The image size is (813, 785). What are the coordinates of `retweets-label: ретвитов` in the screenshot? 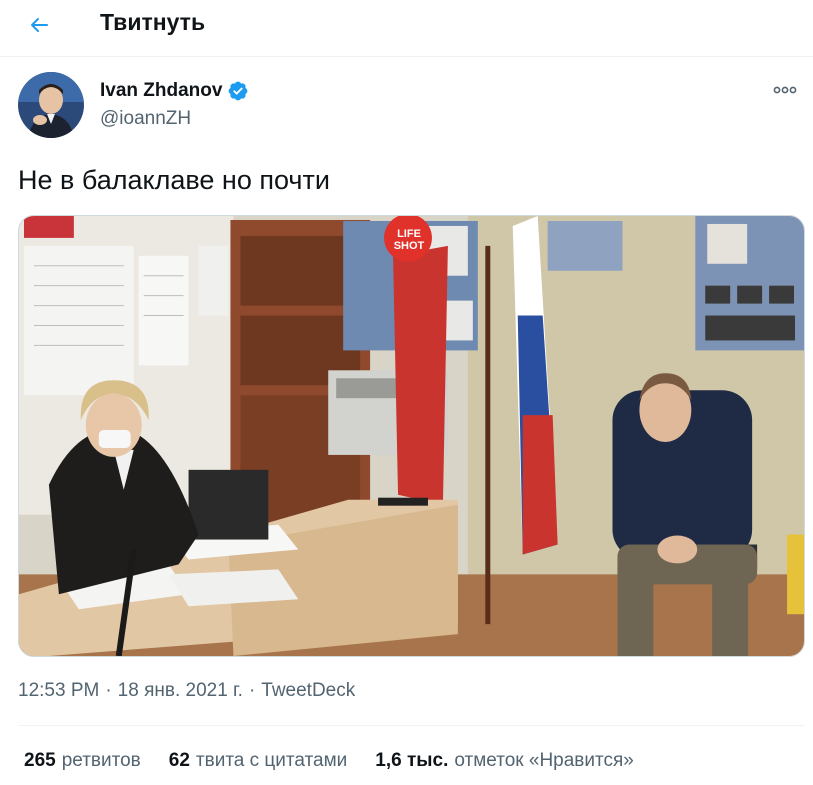 It's located at (101, 760).